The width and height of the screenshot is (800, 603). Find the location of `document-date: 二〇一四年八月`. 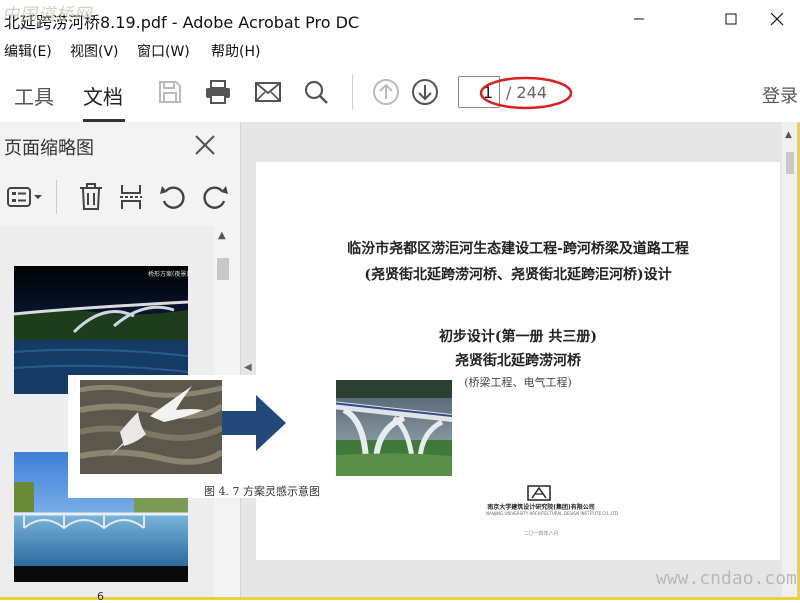

document-date: 二〇一四年八月 is located at coordinates (541, 534).